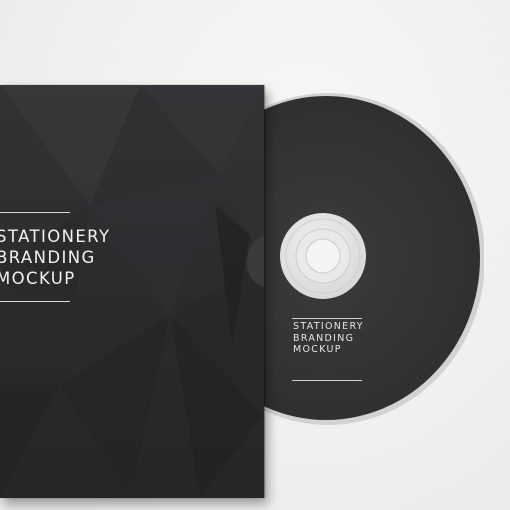  What do you see at coordinates (255, 261) in the screenshot?
I see `sleeve-thumb-notch` at bounding box center [255, 261].